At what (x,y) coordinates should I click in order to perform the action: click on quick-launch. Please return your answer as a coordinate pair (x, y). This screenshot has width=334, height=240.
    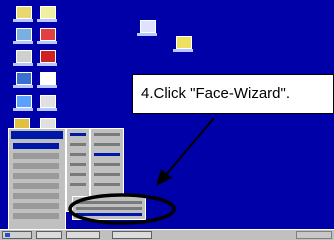
    Looking at the image, I should click on (49, 235).